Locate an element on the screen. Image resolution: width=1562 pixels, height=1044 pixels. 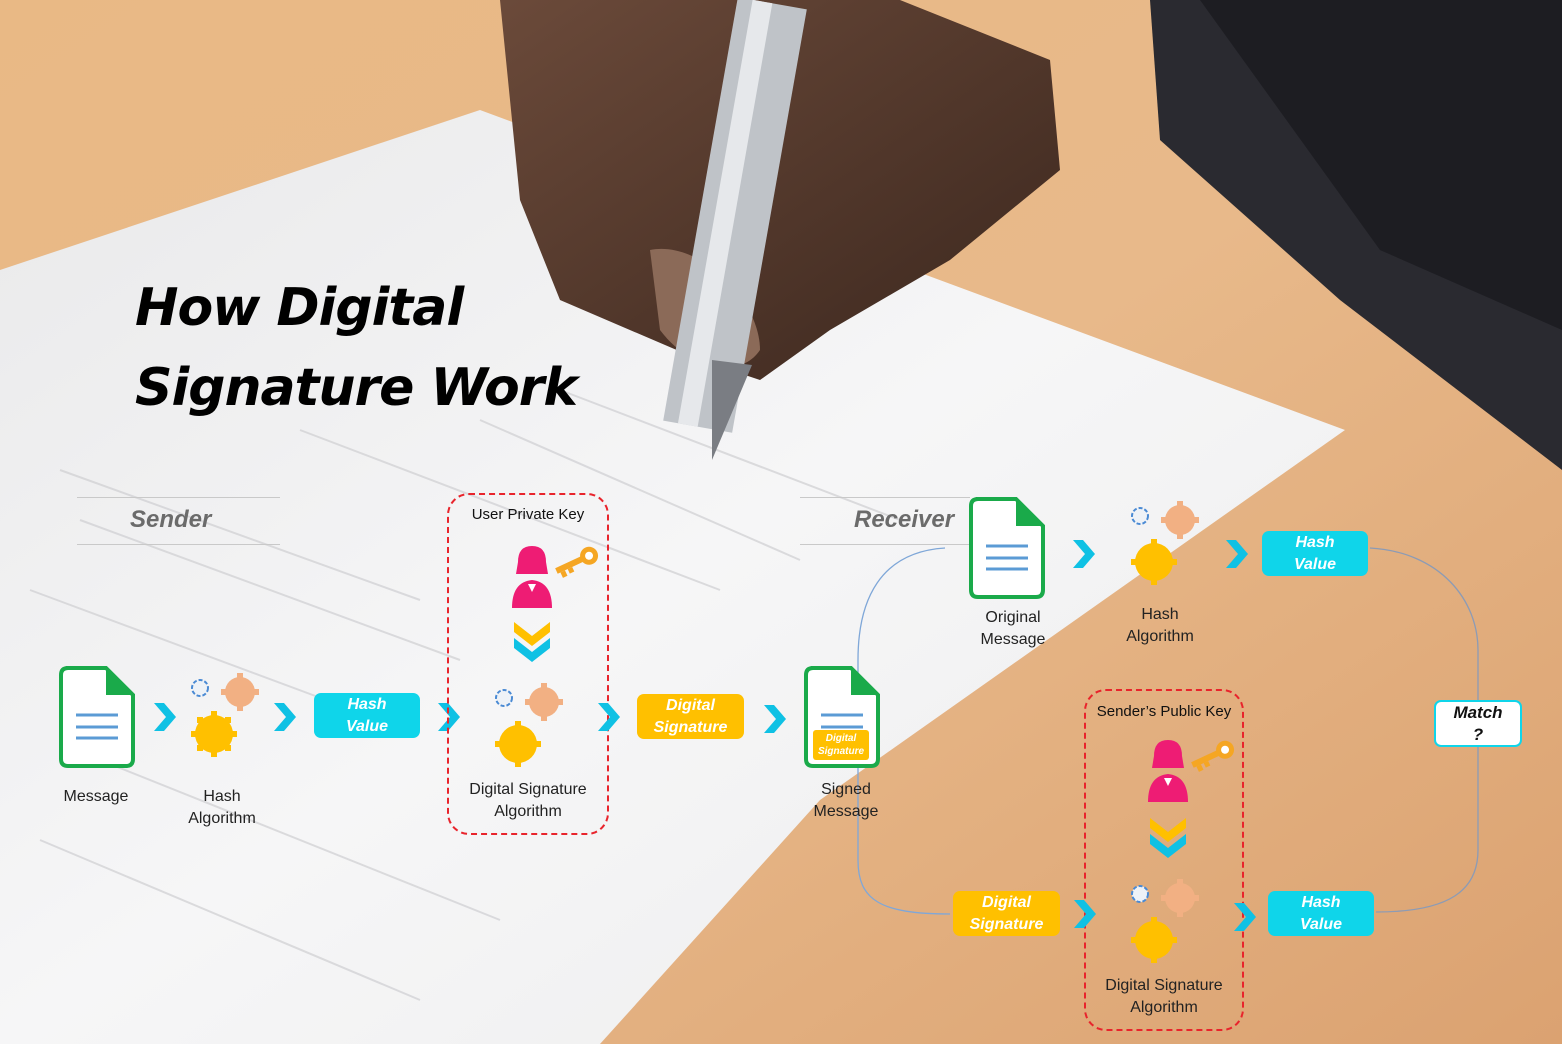
hash-value-bottom-line1: Hash is located at coordinates (1321, 902).